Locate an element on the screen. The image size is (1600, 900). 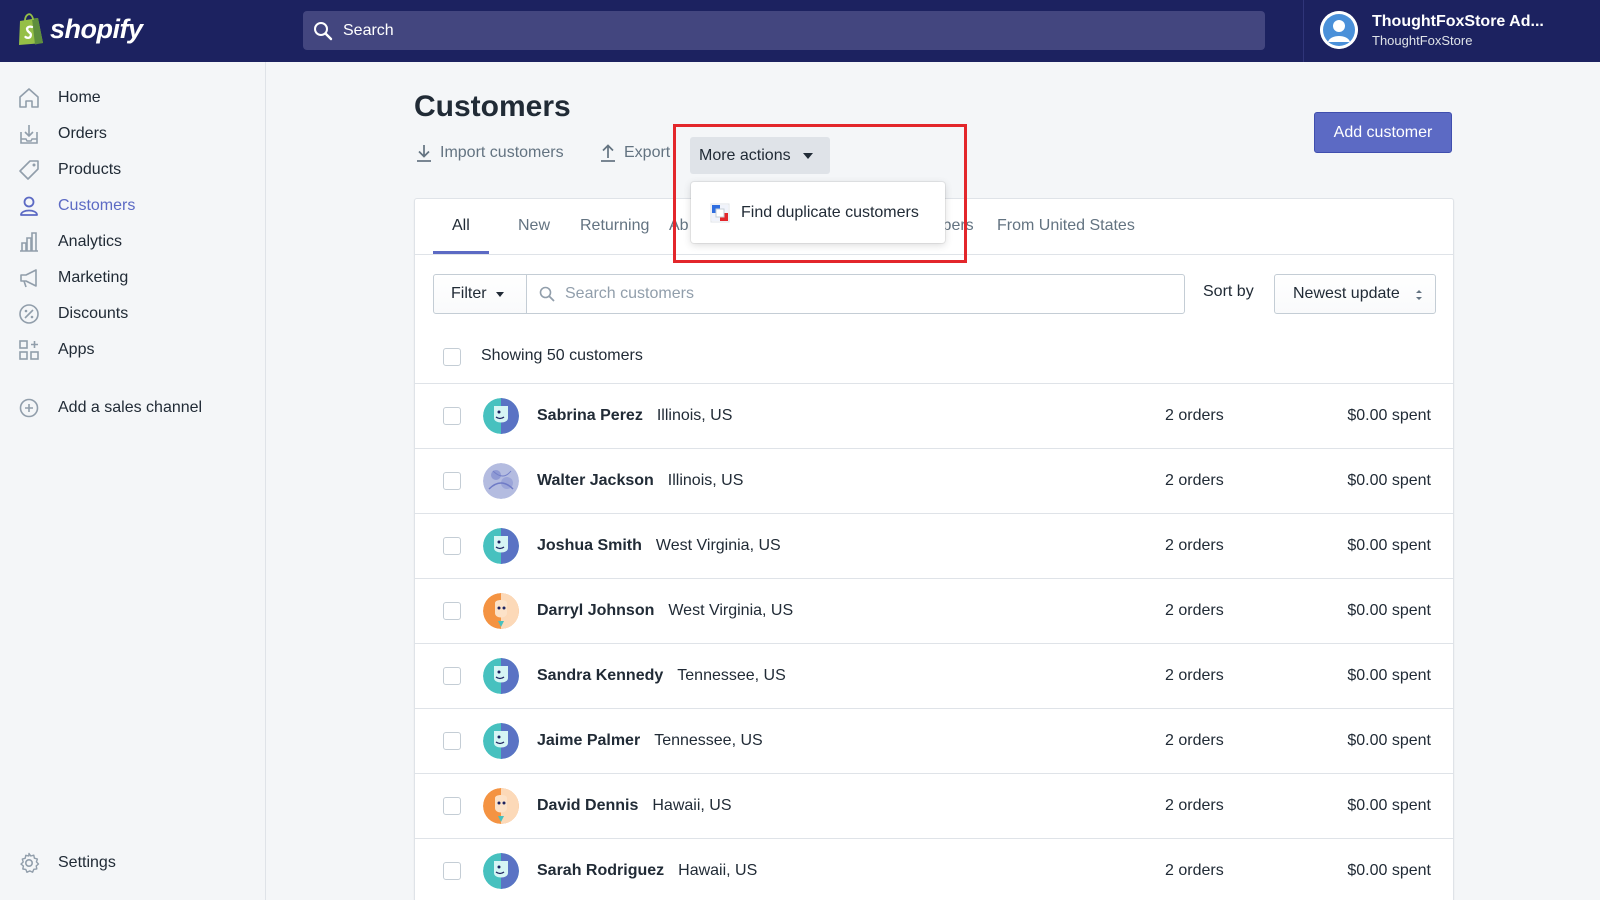
tab-abandoned: Ab is located at coordinates (679, 226).